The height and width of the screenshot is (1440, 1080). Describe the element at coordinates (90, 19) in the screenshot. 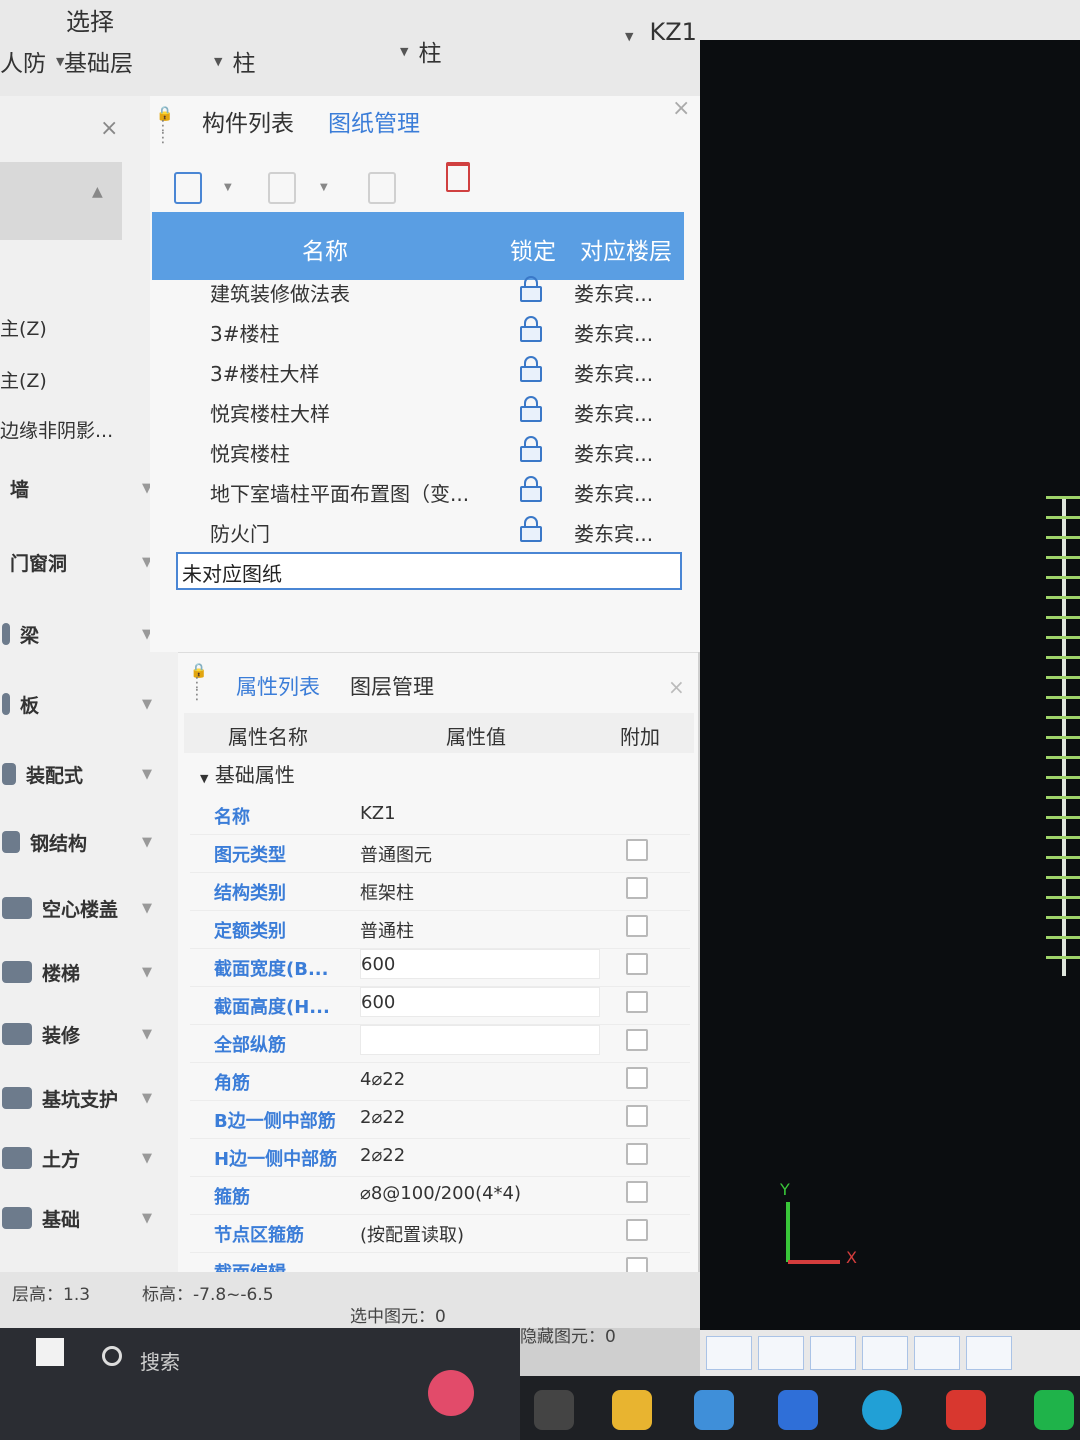

I see `select-label: 选择` at that location.